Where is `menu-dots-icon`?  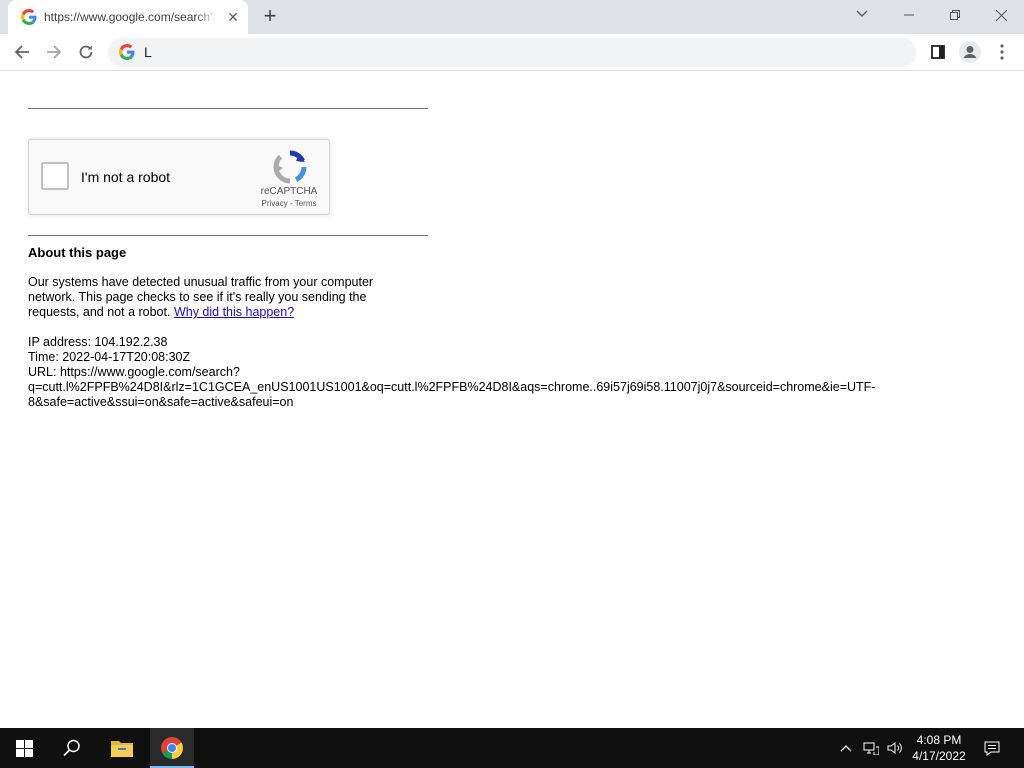 menu-dots-icon is located at coordinates (1002, 52).